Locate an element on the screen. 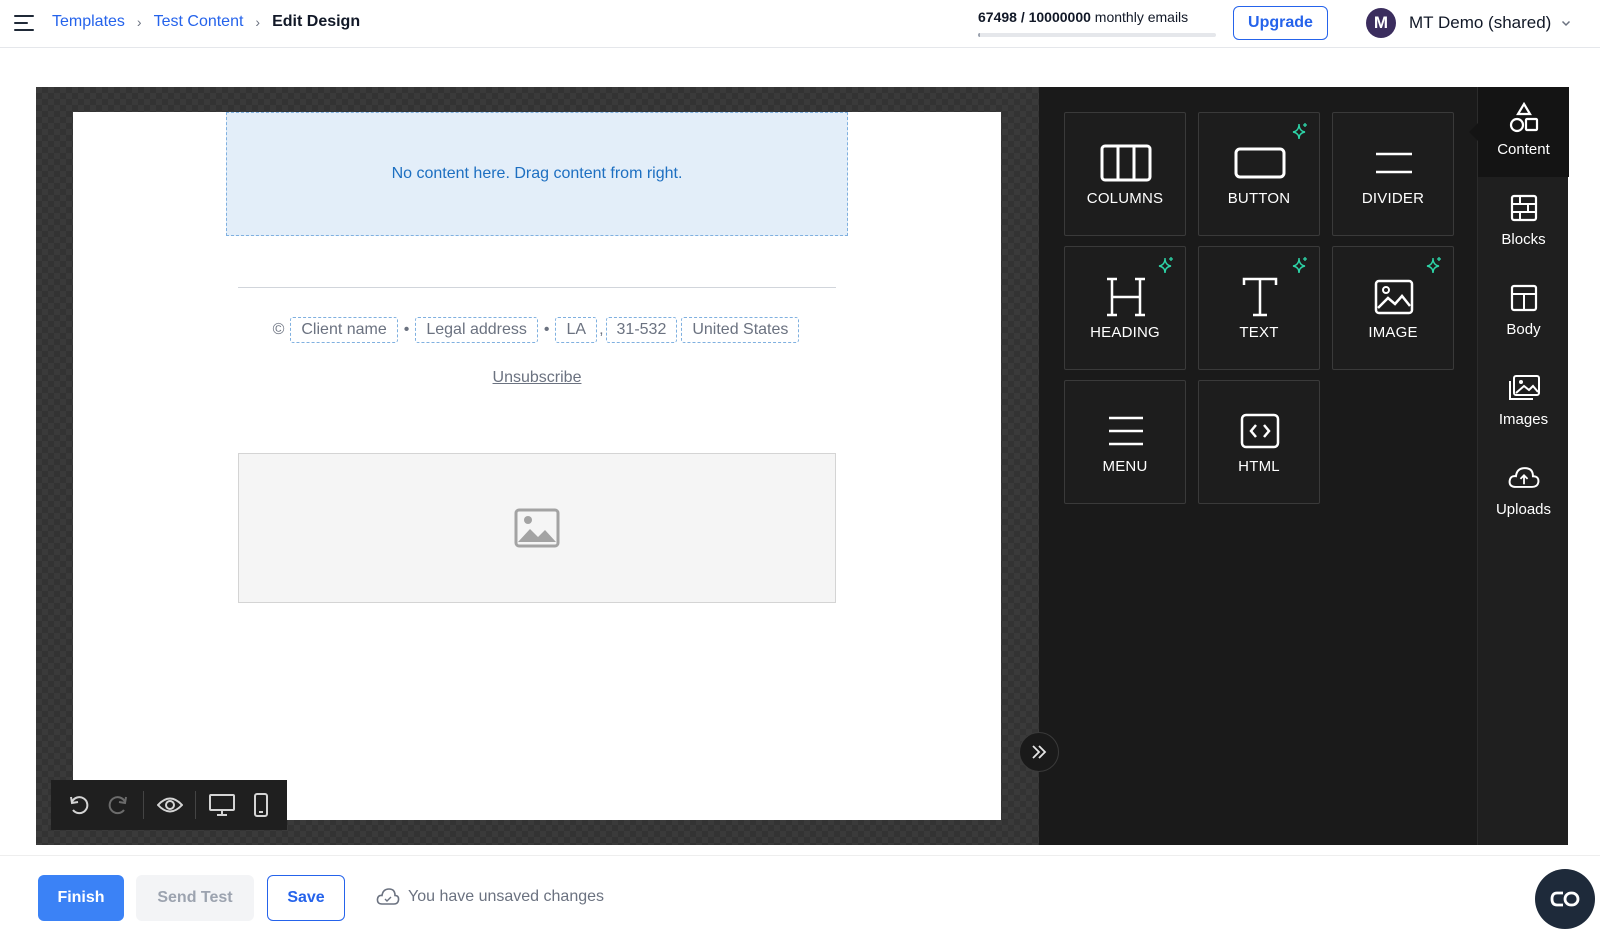 This screenshot has width=1600, height=935. send-test-button: Send Test is located at coordinates (195, 898).